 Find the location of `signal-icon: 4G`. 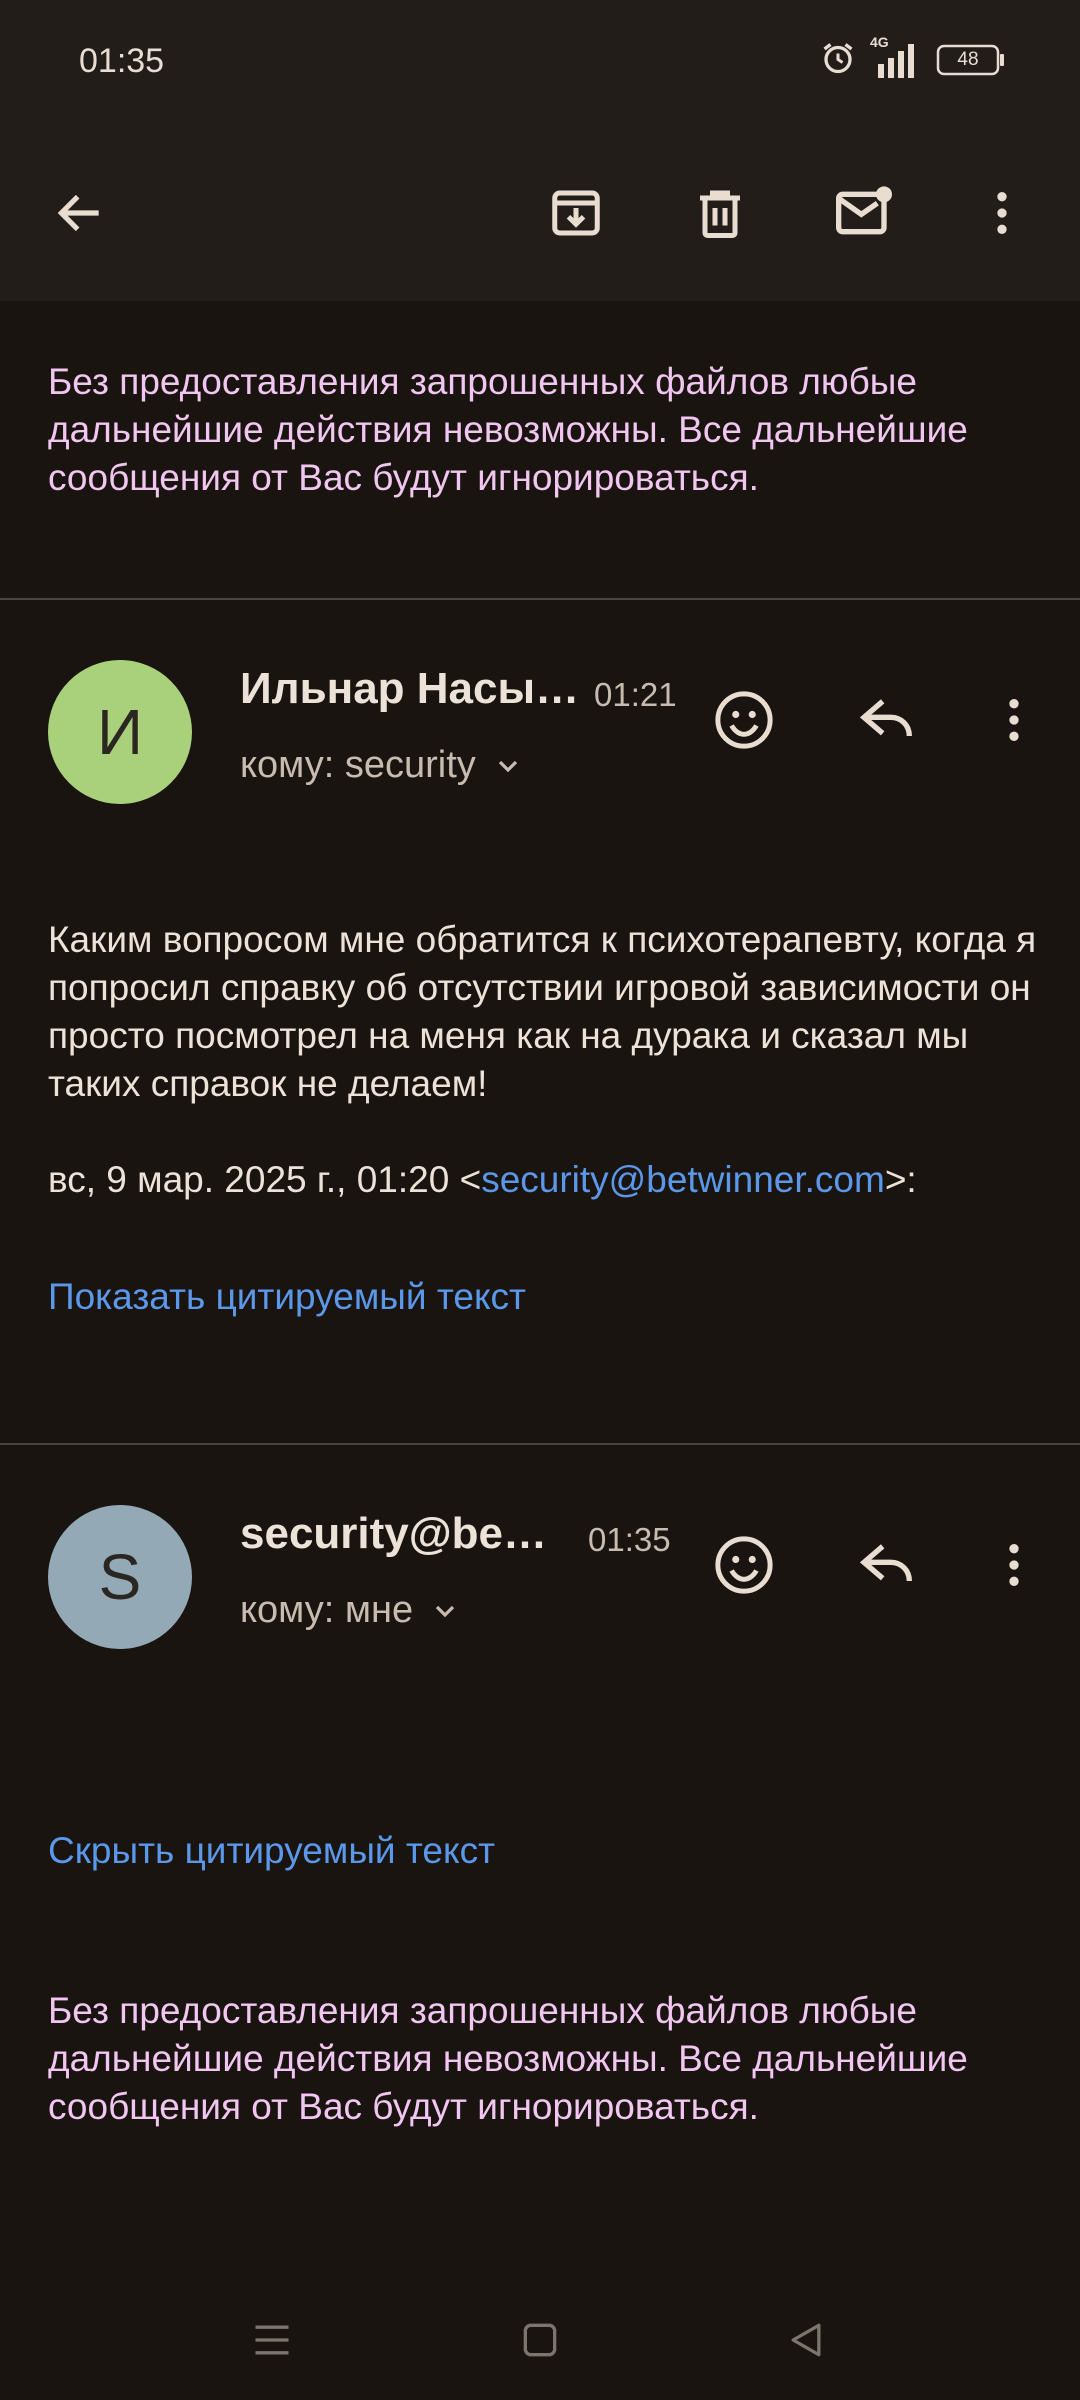

signal-icon: 4G is located at coordinates (896, 57).